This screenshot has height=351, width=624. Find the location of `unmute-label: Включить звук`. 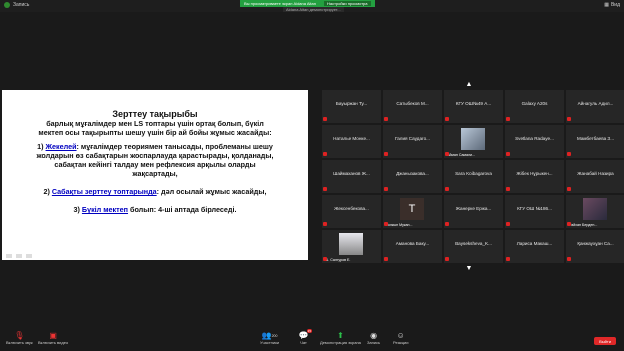

unmute-label: Включить звук is located at coordinates (19, 342).